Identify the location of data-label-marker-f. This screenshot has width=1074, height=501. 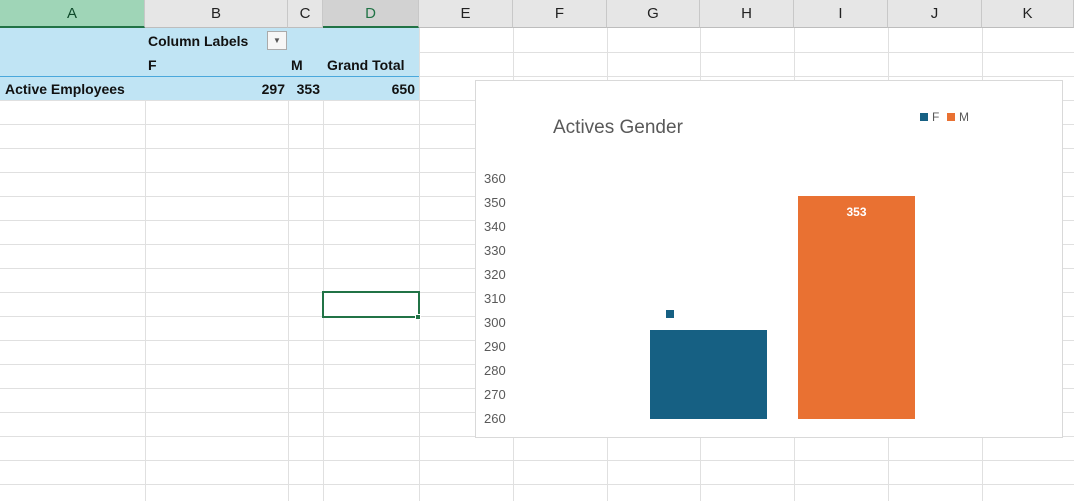
(670, 314).